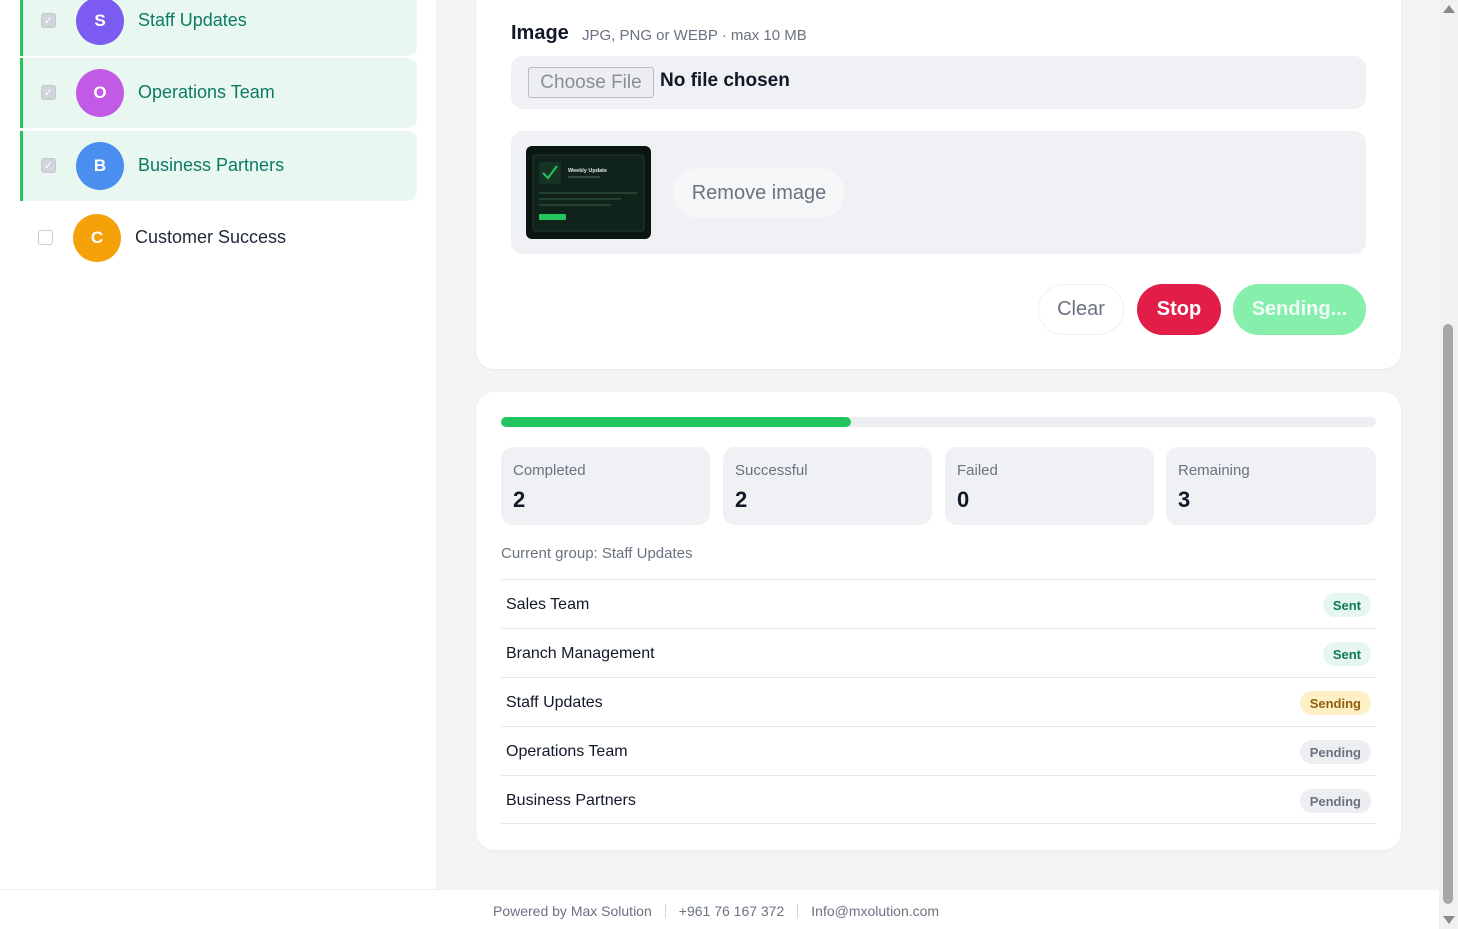  What do you see at coordinates (100, 93) in the screenshot?
I see `avatar: O` at bounding box center [100, 93].